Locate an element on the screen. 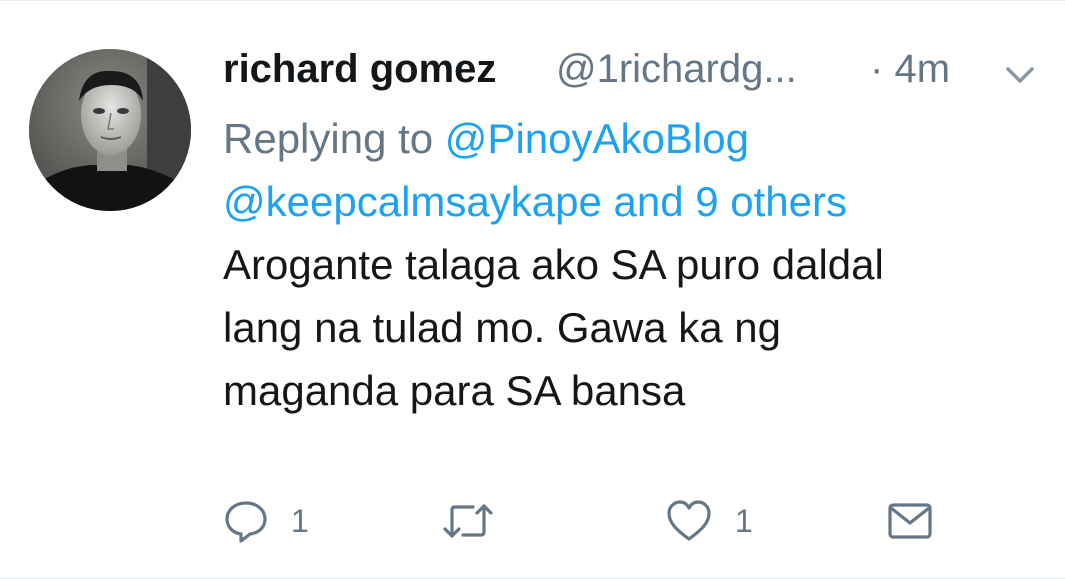 This screenshot has width=1065, height=579. envelope-icon is located at coordinates (910, 521).